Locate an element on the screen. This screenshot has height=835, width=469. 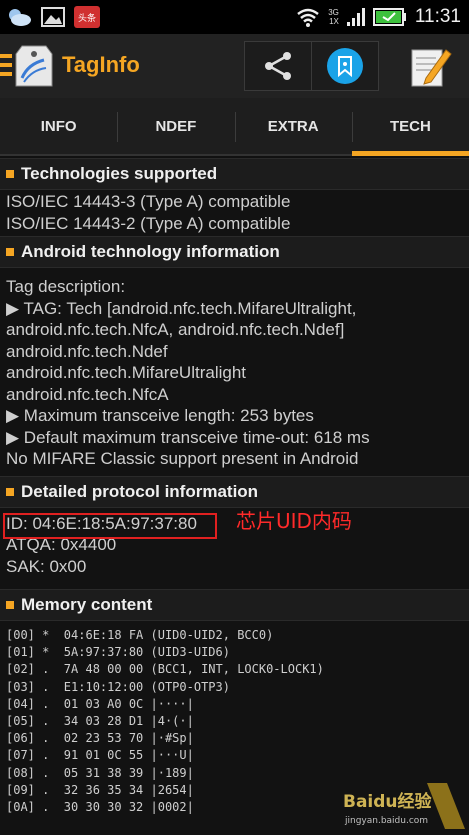
signal-icon is located at coordinates (355, 17).